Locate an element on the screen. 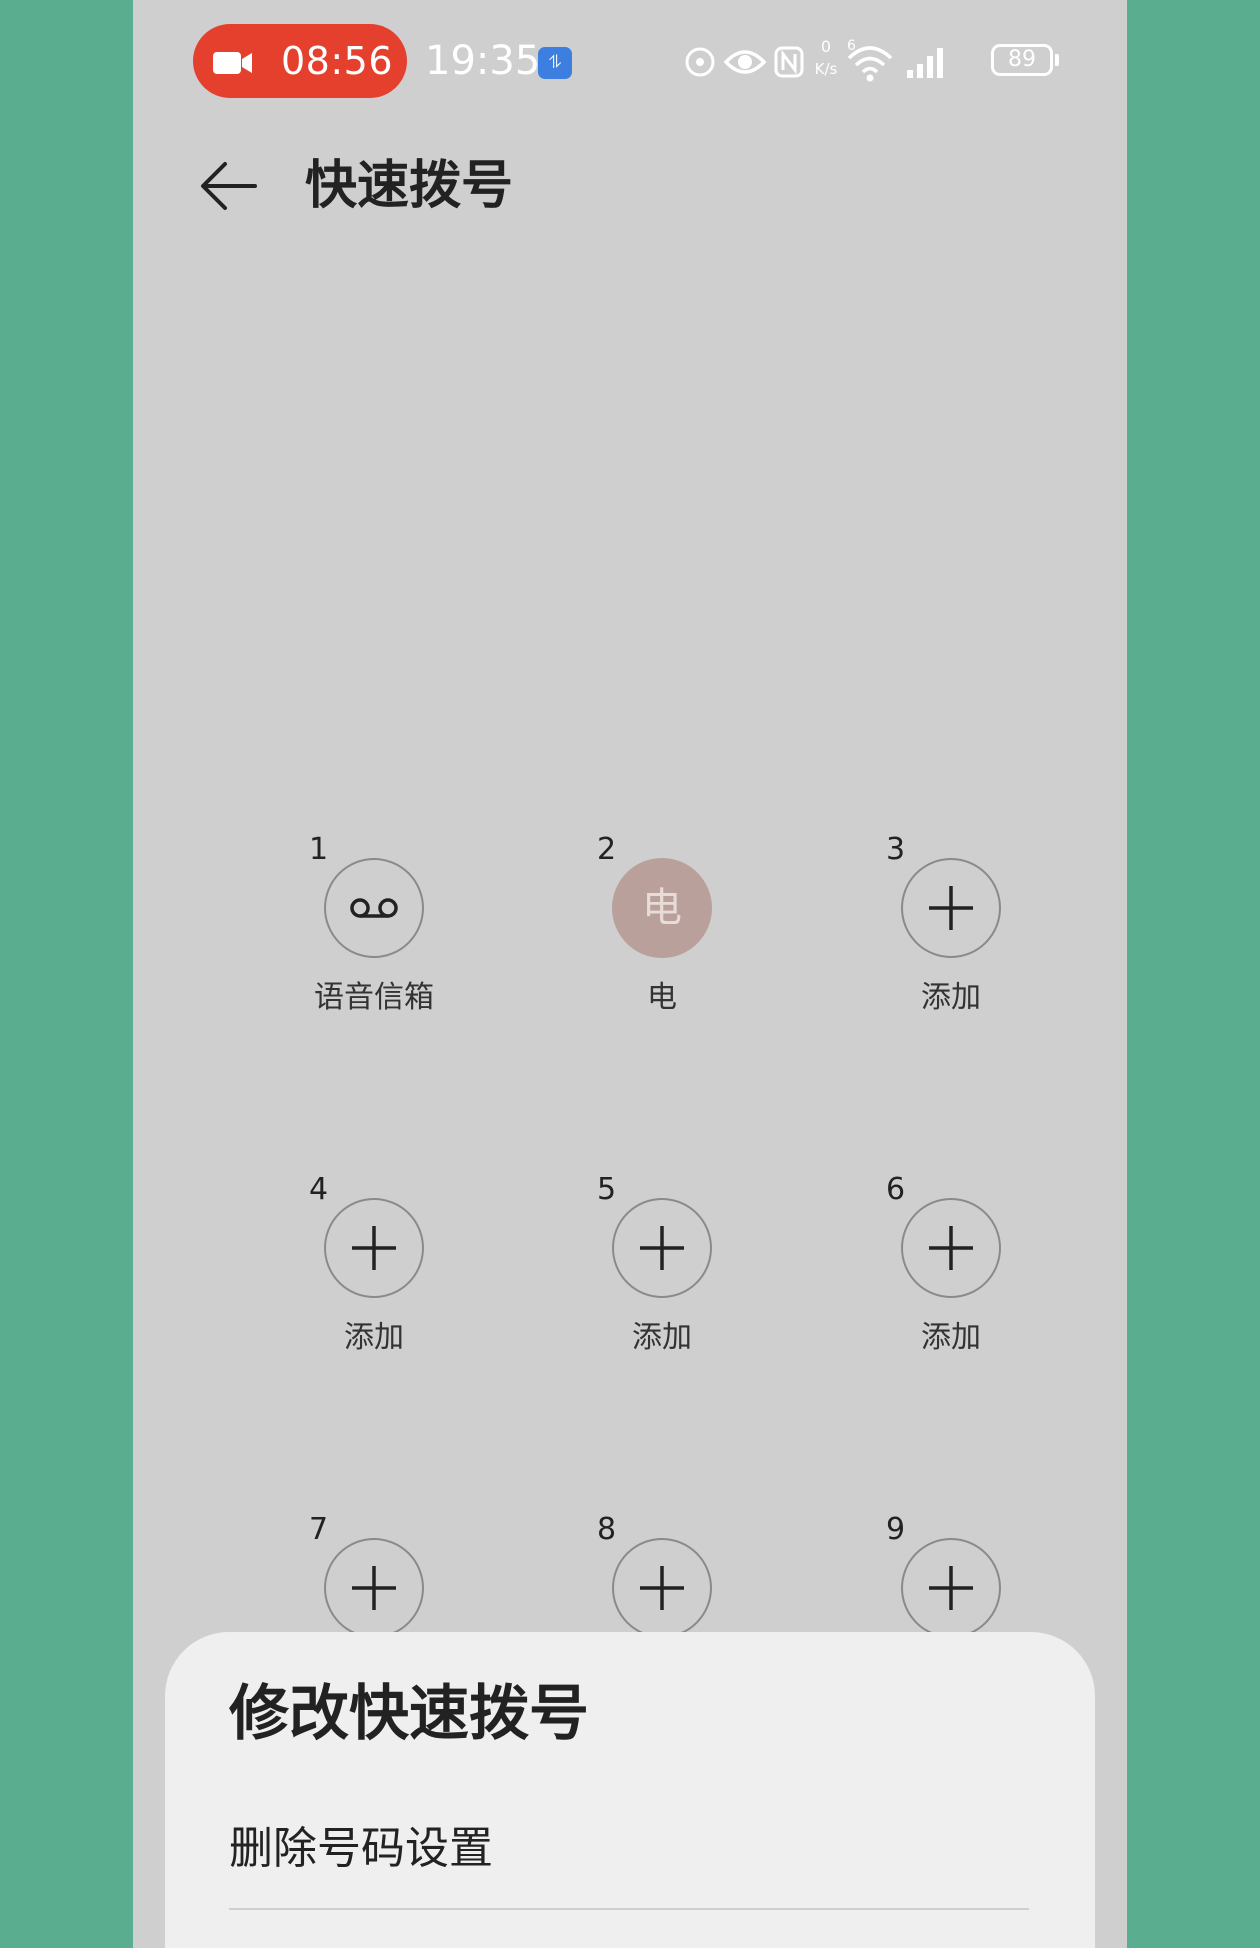 This screenshot has width=1260, height=1948. contact-avatar: 电 is located at coordinates (662, 908).